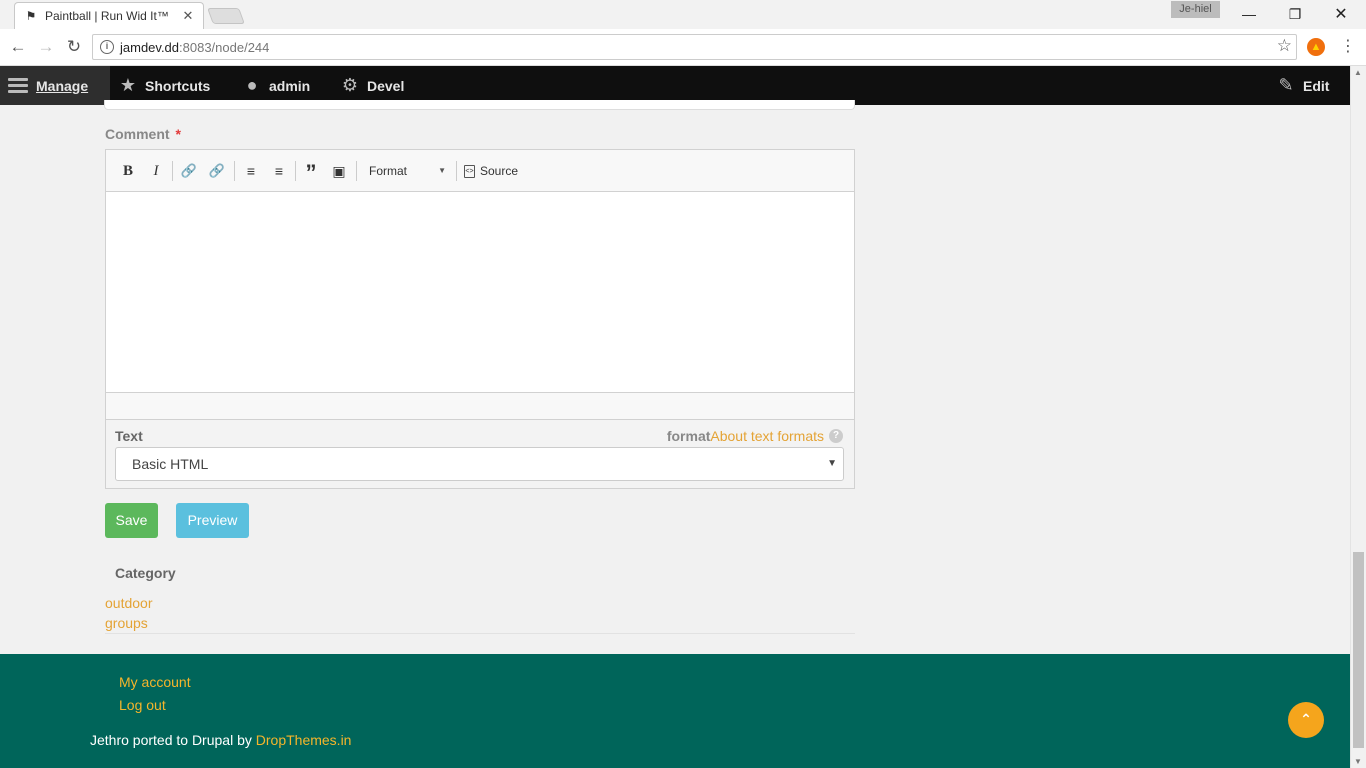 Image resolution: width=1366 pixels, height=768 pixels. I want to click on comment-label: Comment *, so click(143, 134).